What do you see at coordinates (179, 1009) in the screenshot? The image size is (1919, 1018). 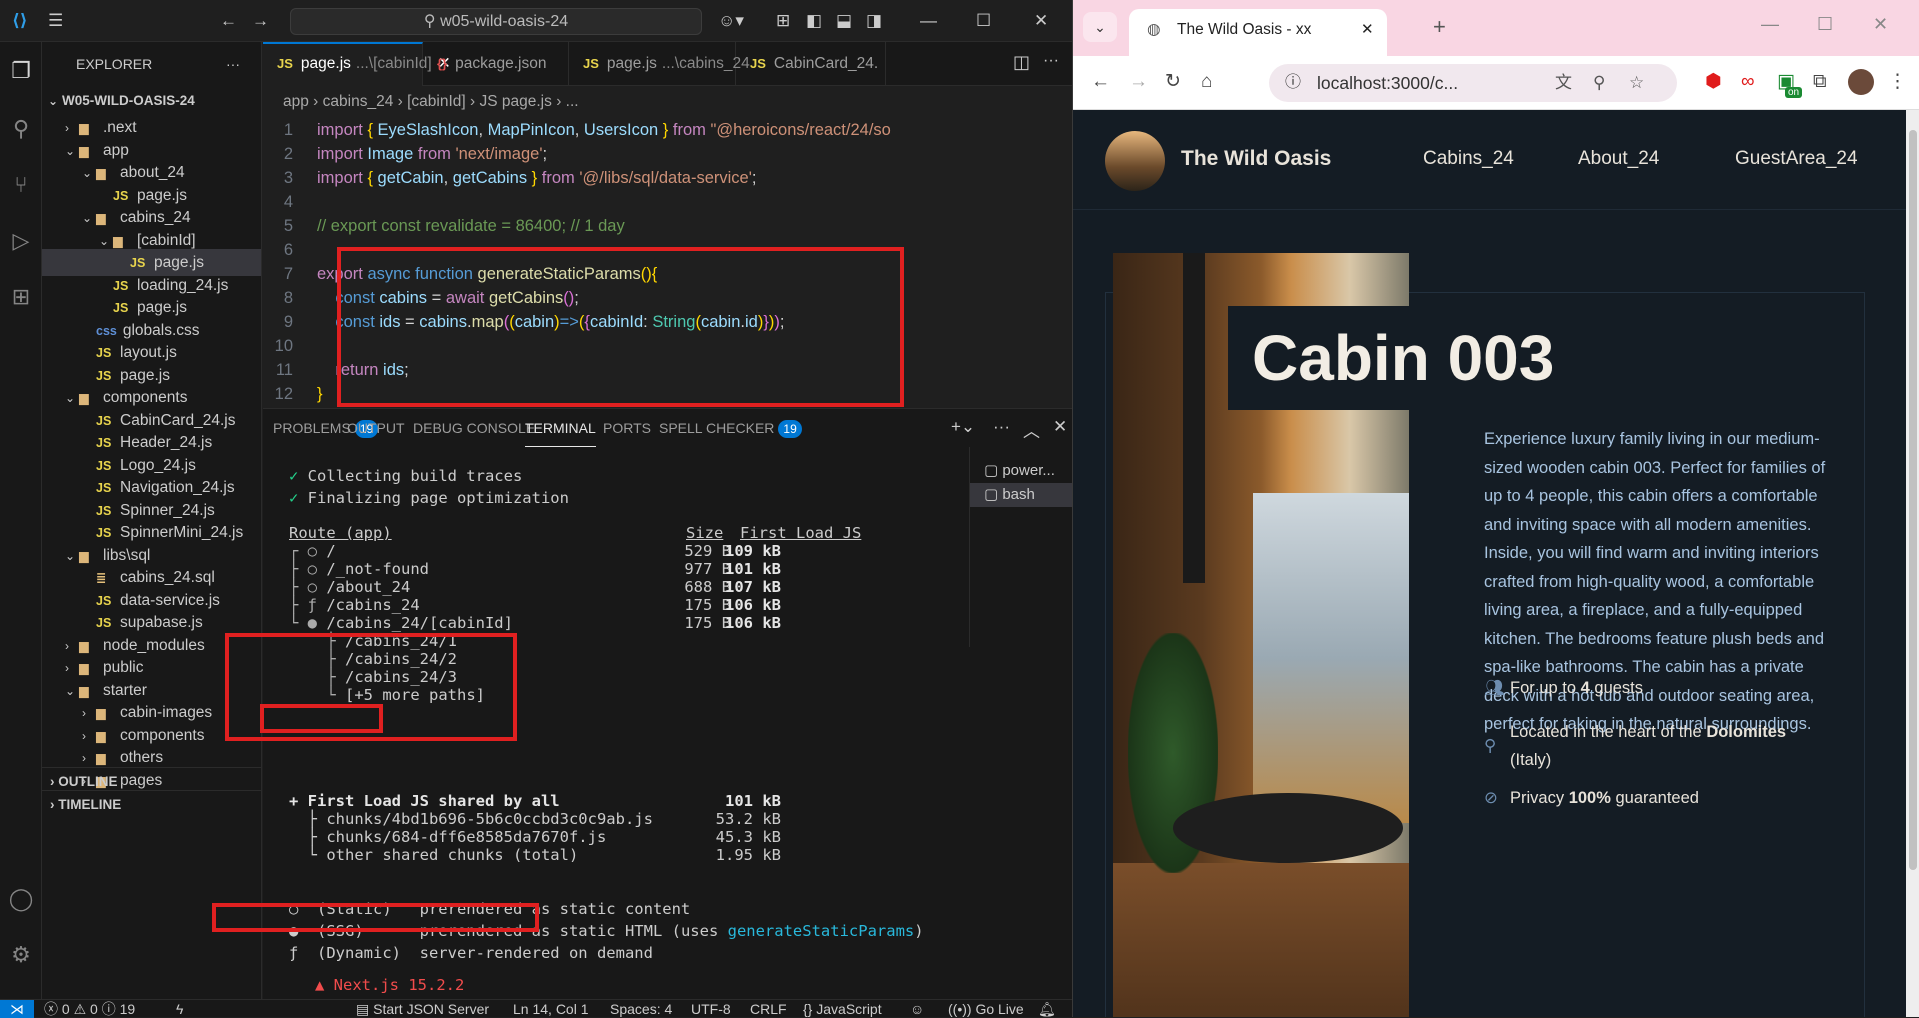 I see `lightning-icon: ϟ` at bounding box center [179, 1009].